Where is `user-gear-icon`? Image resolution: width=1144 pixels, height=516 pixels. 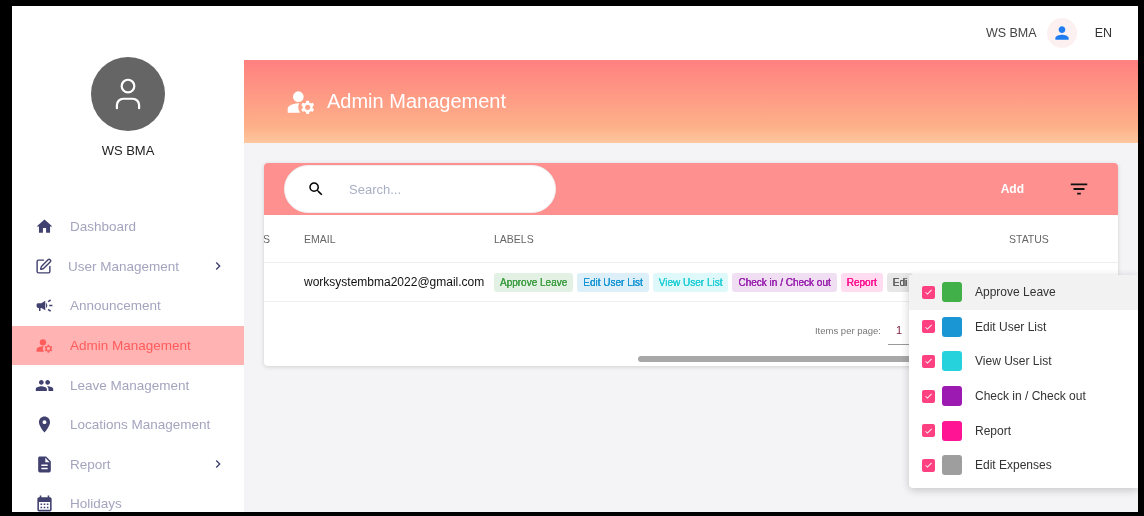
user-gear-icon is located at coordinates (44, 346).